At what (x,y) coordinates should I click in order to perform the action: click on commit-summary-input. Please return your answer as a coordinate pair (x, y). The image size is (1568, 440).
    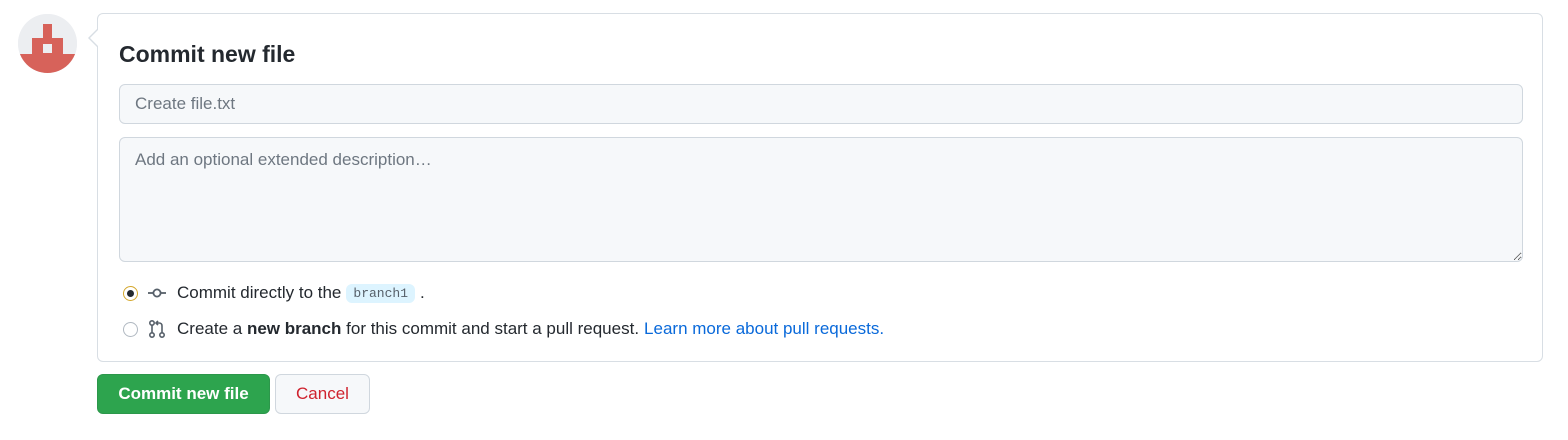
    Looking at the image, I should click on (821, 104).